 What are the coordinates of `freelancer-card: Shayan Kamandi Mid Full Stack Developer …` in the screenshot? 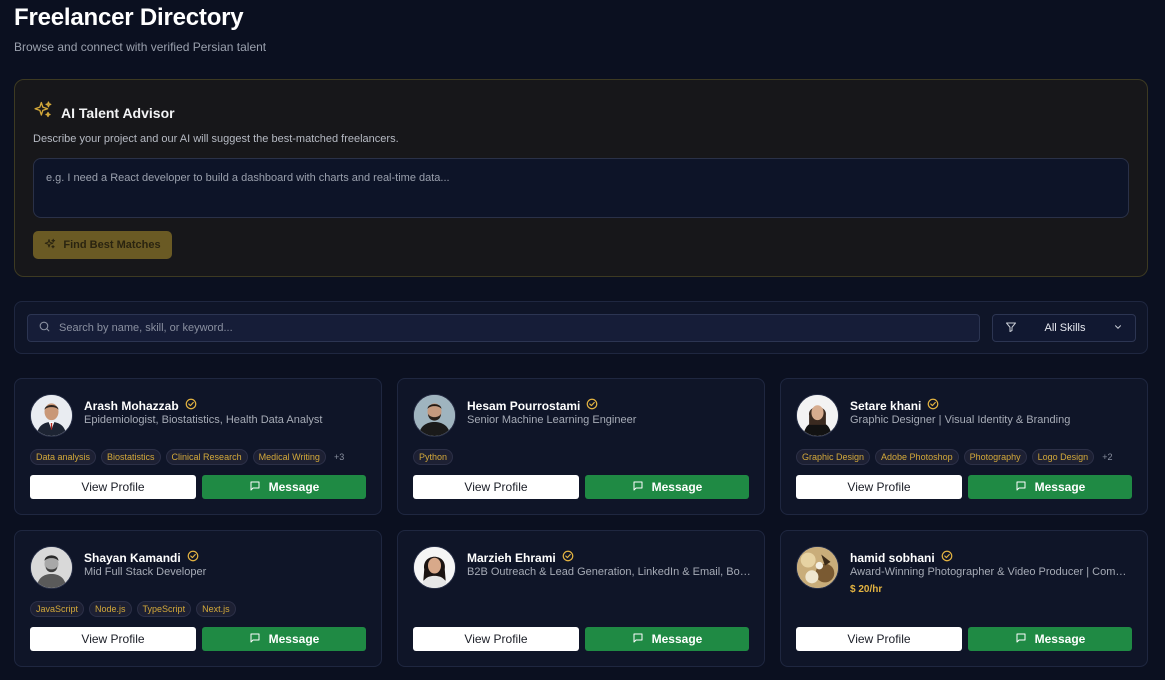 It's located at (198, 598).